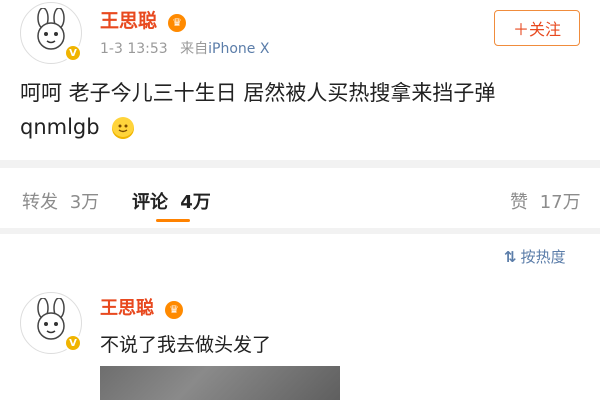 This screenshot has height=400, width=600. I want to click on sort-by-hot-button: ⇅ 按热度, so click(535, 256).